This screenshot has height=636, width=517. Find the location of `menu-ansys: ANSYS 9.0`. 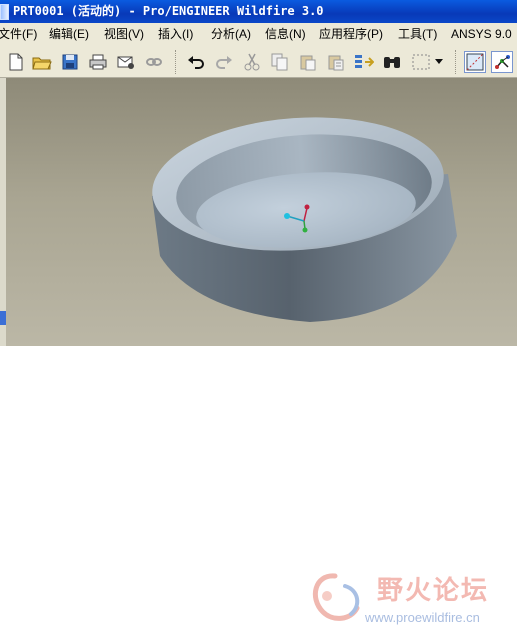

menu-ansys: ANSYS 9.0 is located at coordinates (481, 34).